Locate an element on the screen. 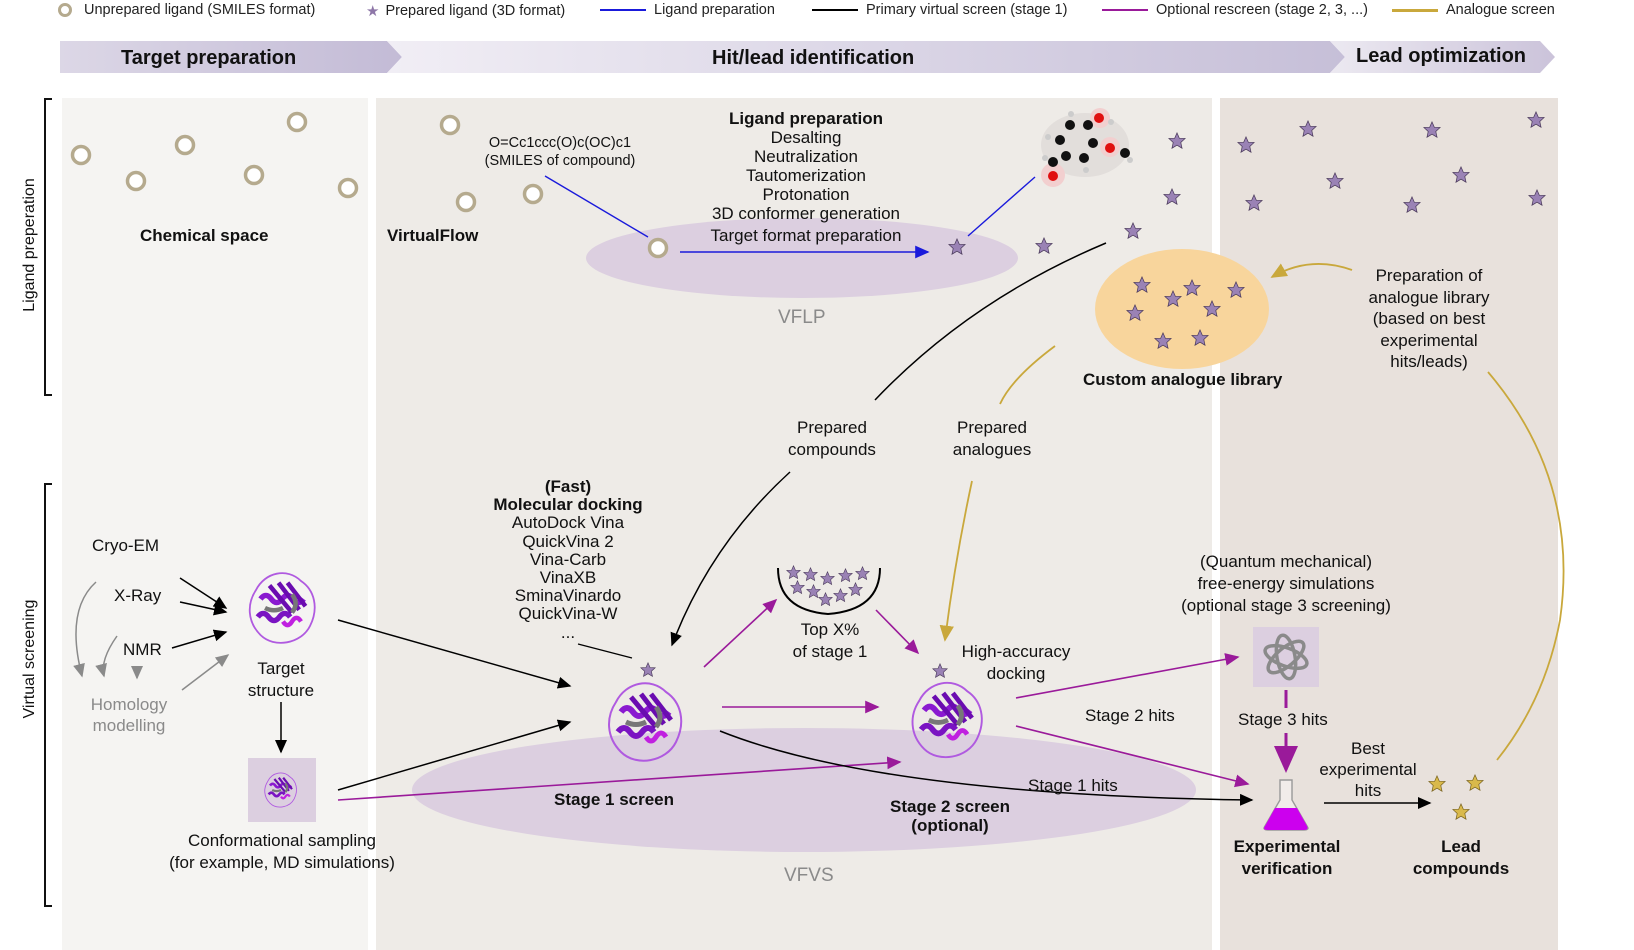 This screenshot has height=950, width=1634. smiles-text: O=Cc1ccc(O)c(OC)c1 (SMILES of compound) is located at coordinates (560, 152).